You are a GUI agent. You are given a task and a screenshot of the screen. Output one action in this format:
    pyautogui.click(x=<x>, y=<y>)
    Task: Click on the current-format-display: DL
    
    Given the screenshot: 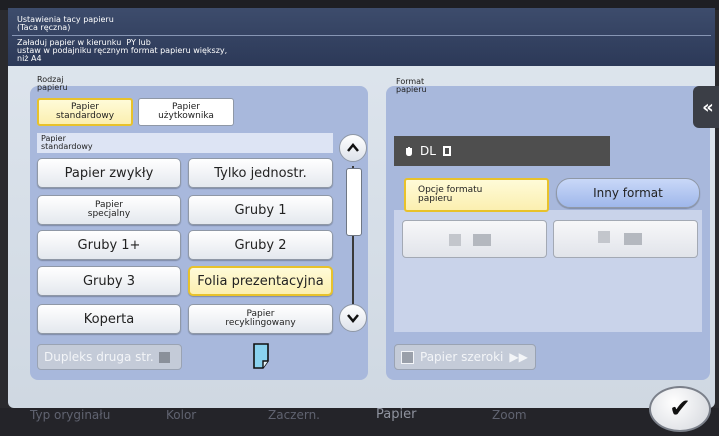 What is the action you would take?
    pyautogui.click(x=502, y=151)
    